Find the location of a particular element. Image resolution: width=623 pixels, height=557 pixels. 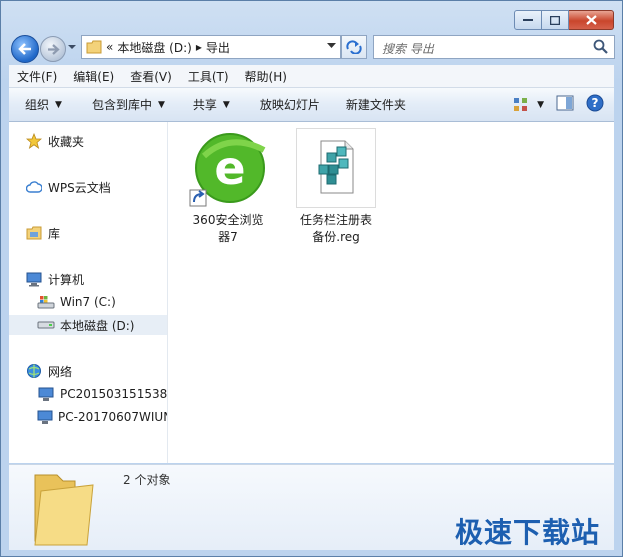

nav-network: 网络 is located at coordinates (48, 371).